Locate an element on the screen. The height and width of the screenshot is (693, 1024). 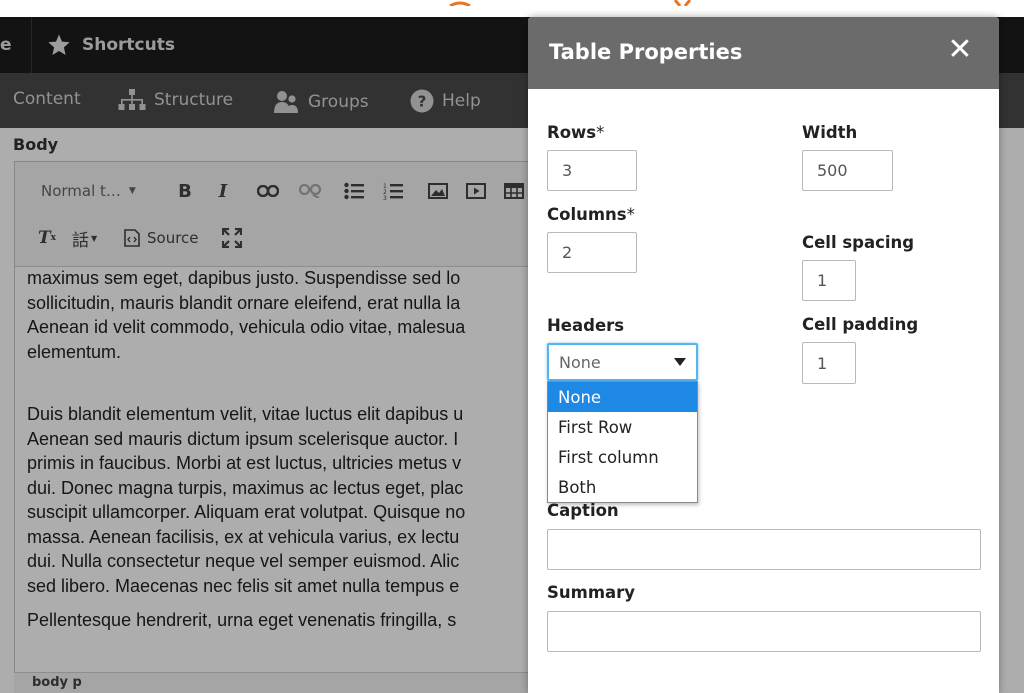
chevron-down-icon is located at coordinates (680, 362).